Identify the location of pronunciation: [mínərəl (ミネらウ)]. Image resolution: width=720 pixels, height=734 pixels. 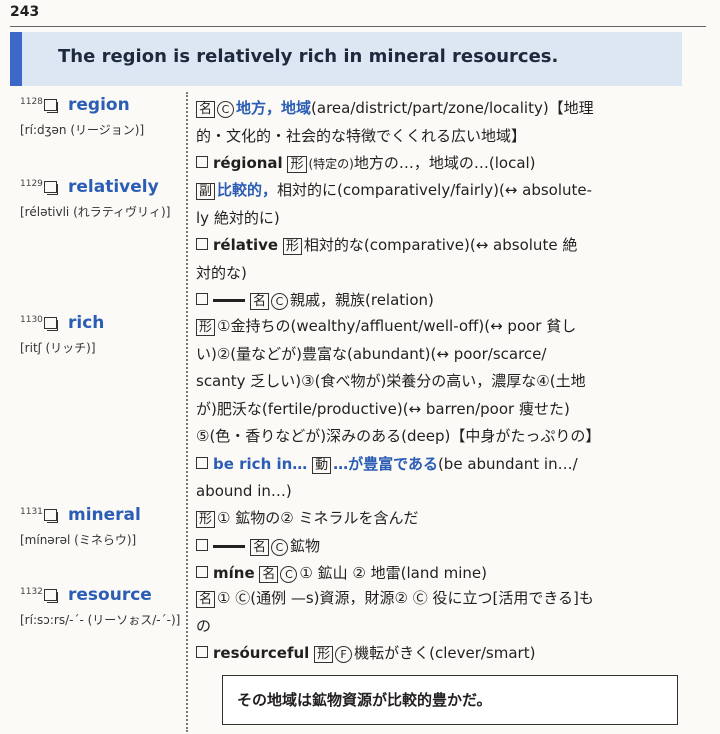
(78, 540).